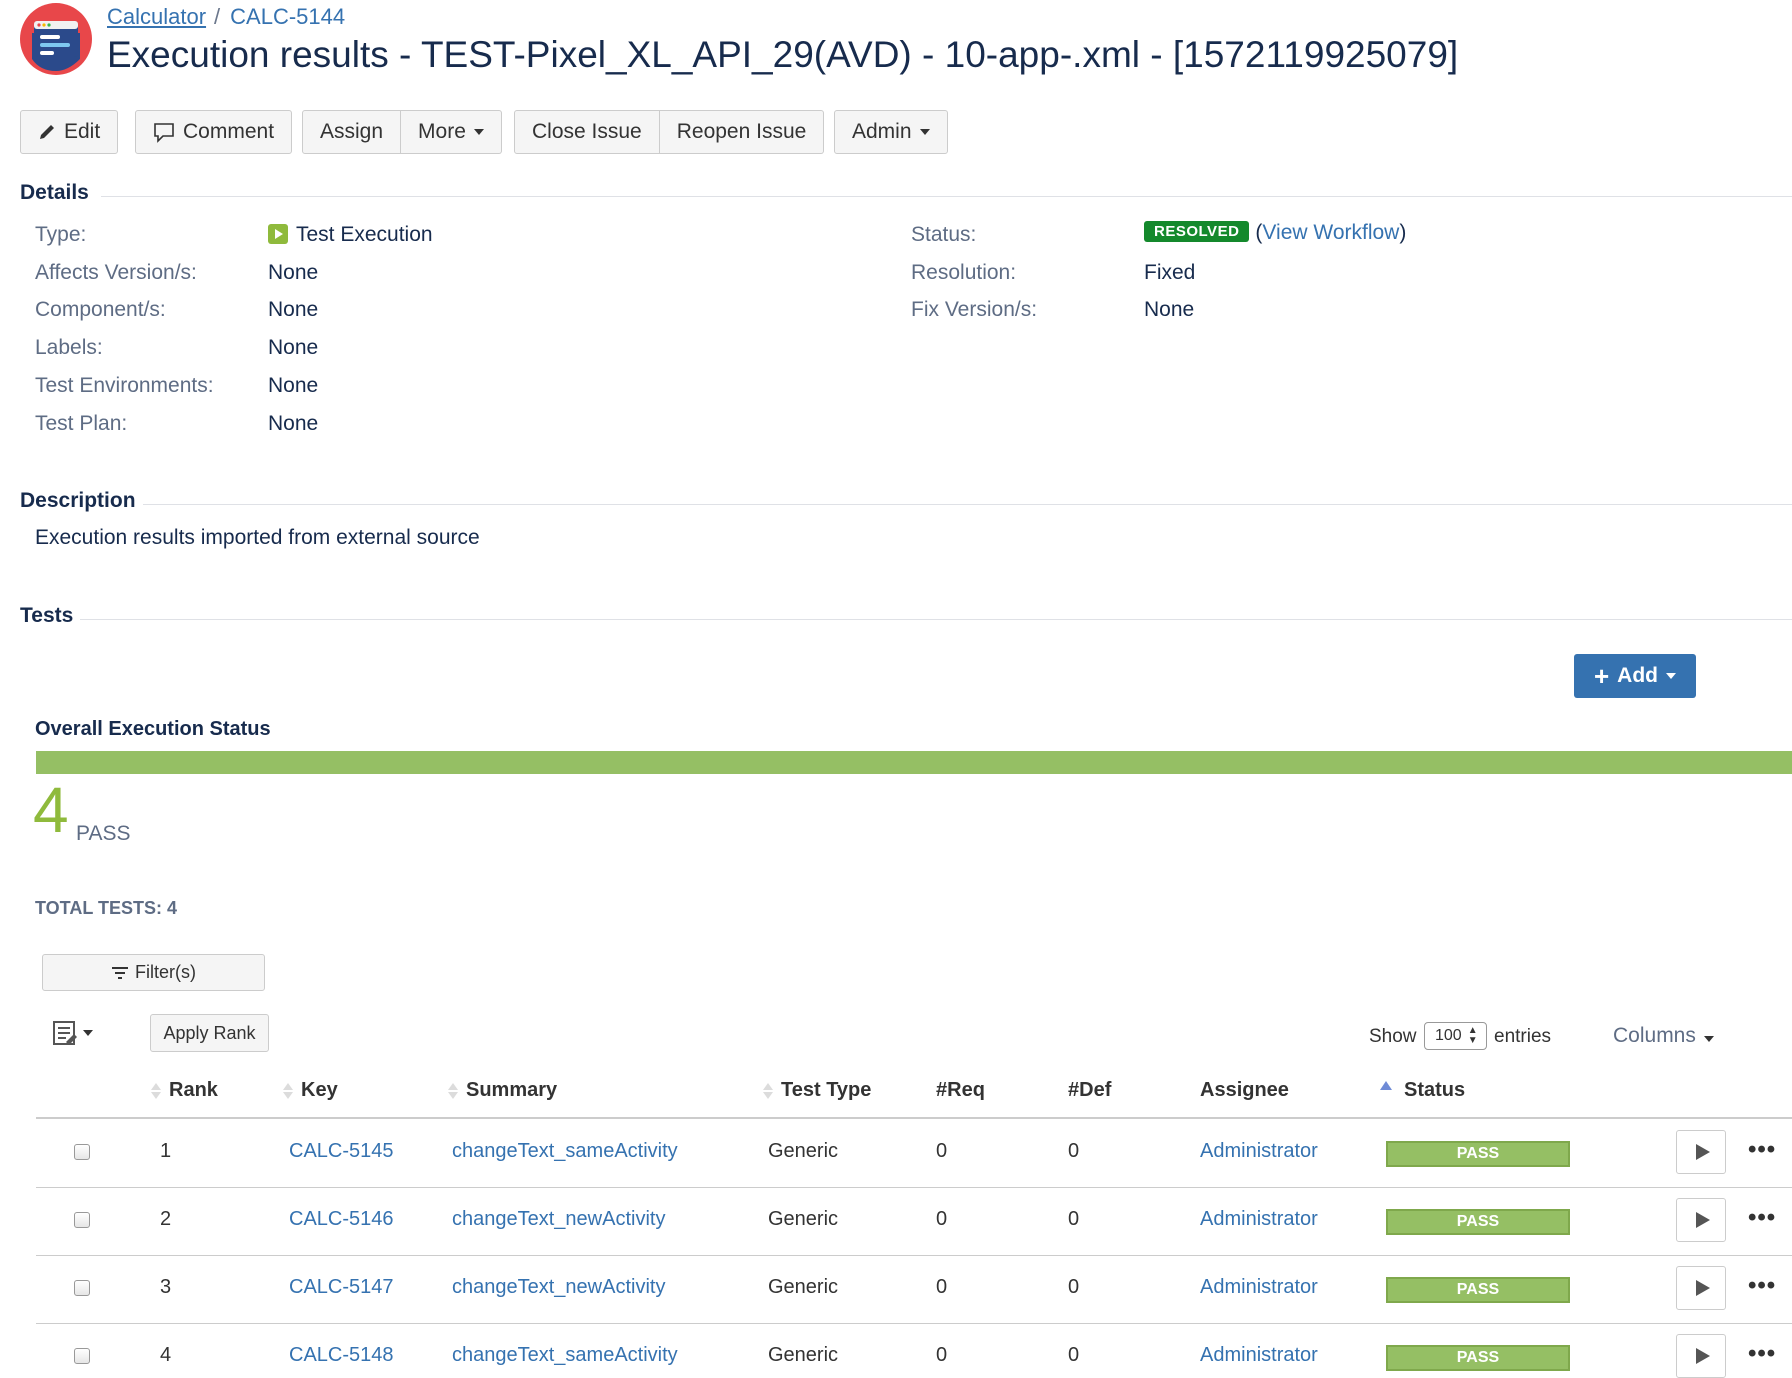  I want to click on row-test-type: Generic, so click(803, 1287).